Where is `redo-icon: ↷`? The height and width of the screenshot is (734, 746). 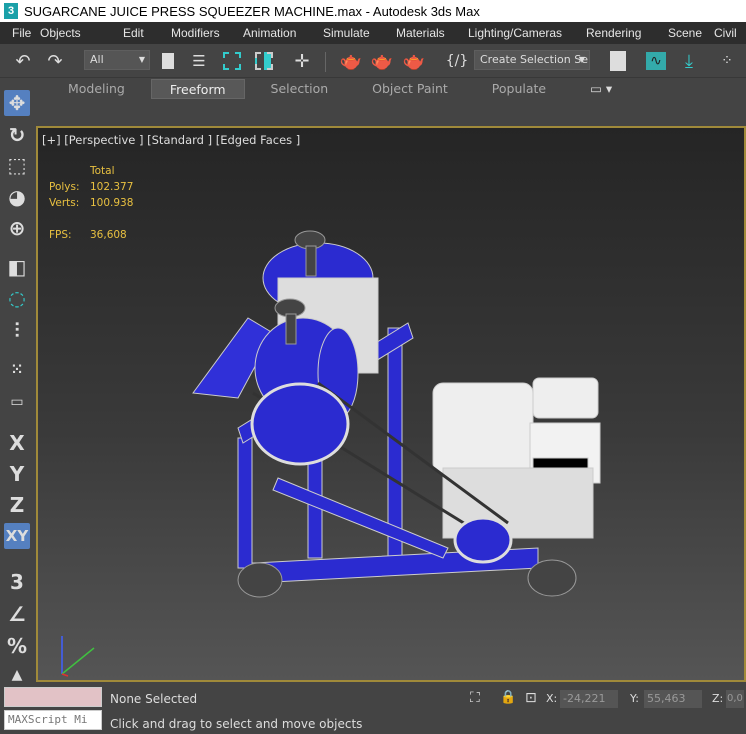
redo-icon: ↷ is located at coordinates (55, 61).